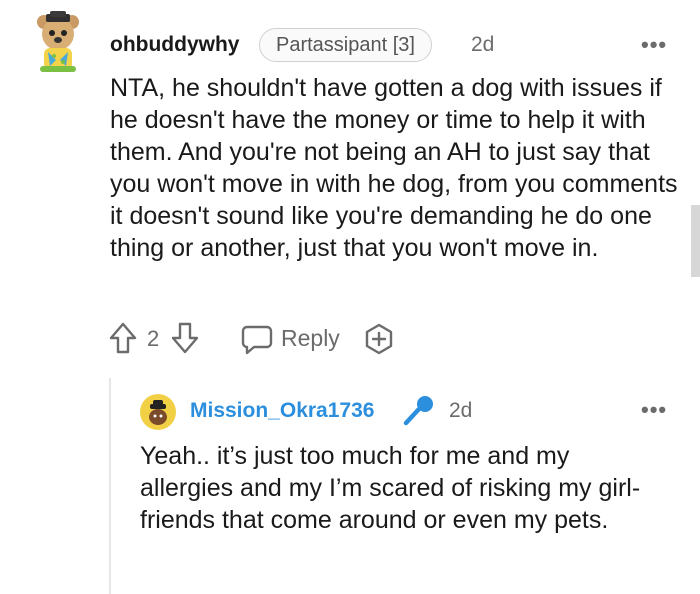  I want to click on speech-bubble-icon, so click(257, 340).